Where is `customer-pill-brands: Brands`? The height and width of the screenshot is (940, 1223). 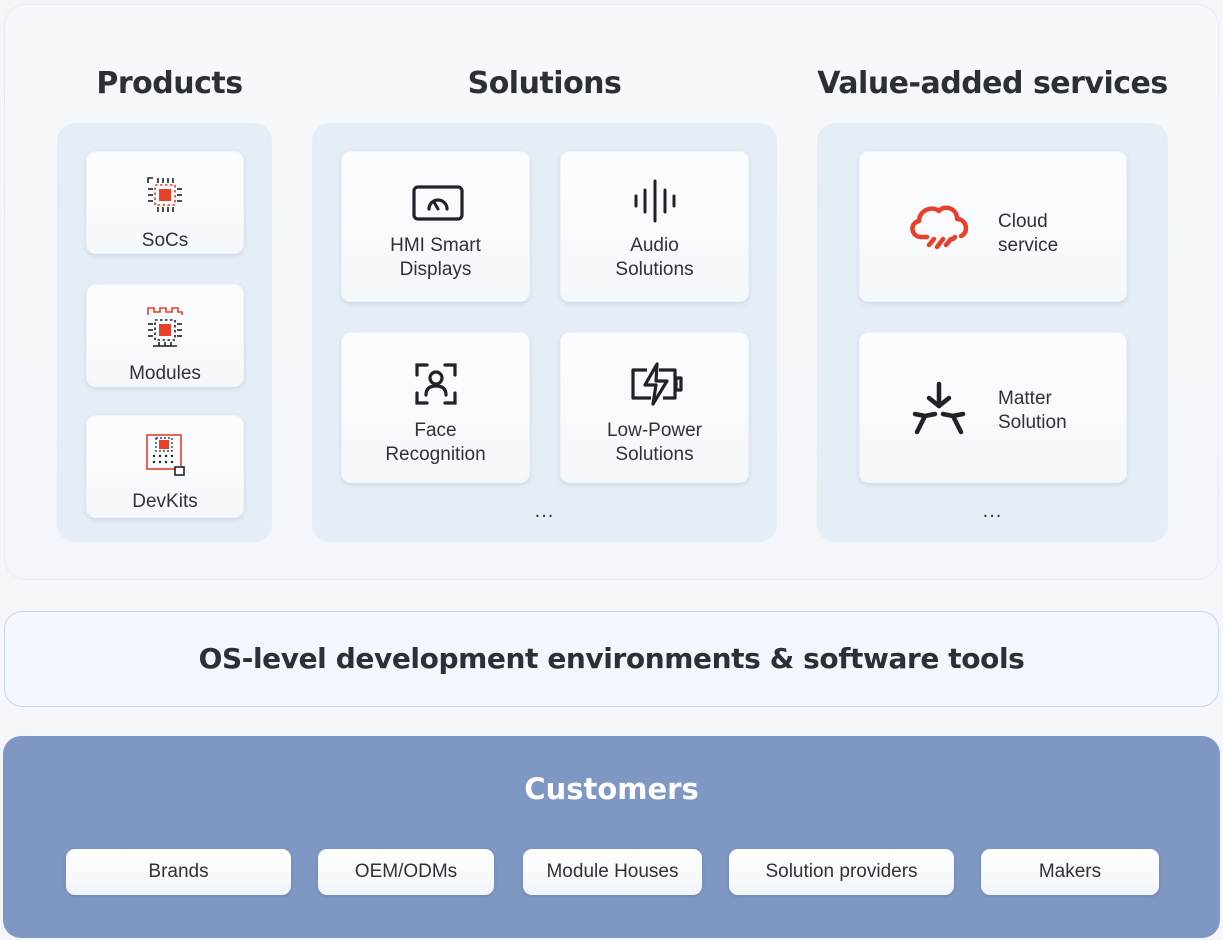
customer-pill-brands: Brands is located at coordinates (178, 872).